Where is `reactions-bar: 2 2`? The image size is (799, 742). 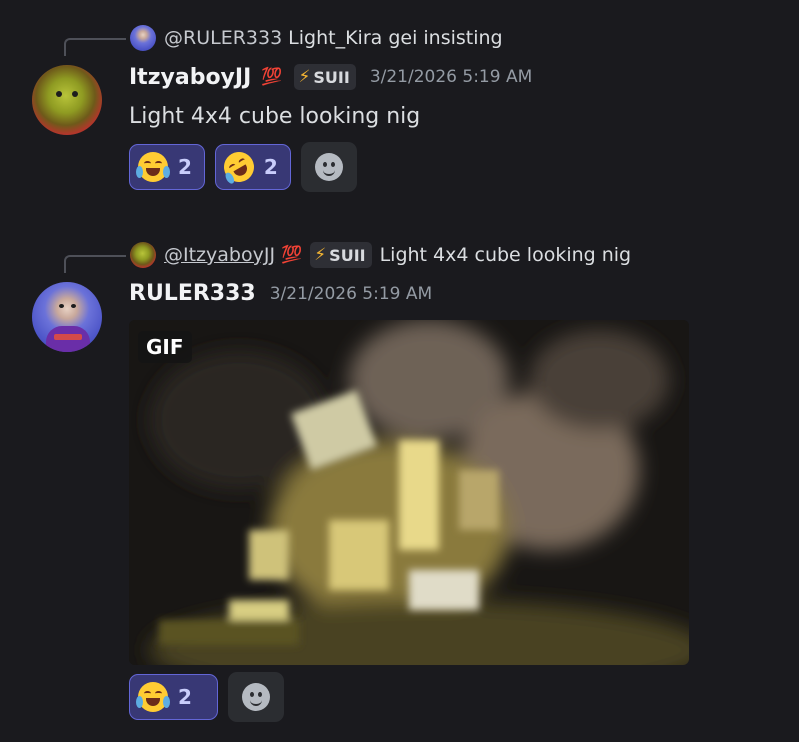
reactions-bar: 2 2 is located at coordinates (243, 167).